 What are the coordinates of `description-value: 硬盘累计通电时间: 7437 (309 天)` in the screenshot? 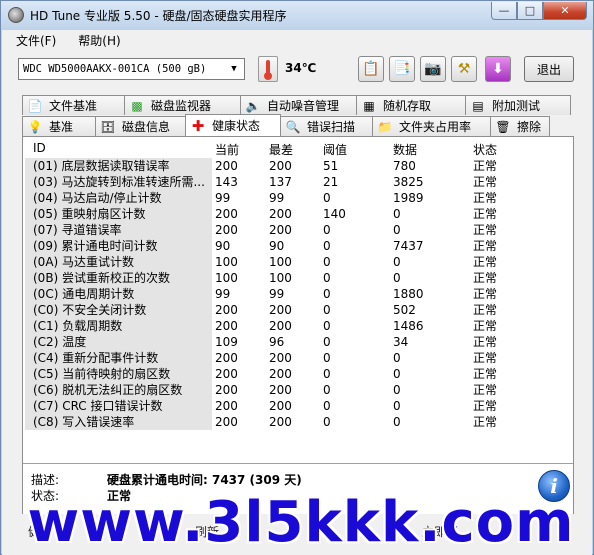 It's located at (204, 480).